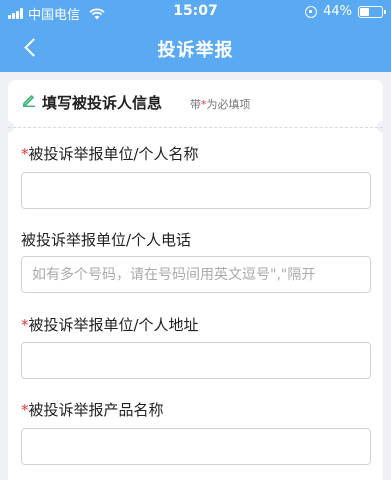  Describe the element at coordinates (195, 127) in the screenshot. I see `section-divider` at that location.